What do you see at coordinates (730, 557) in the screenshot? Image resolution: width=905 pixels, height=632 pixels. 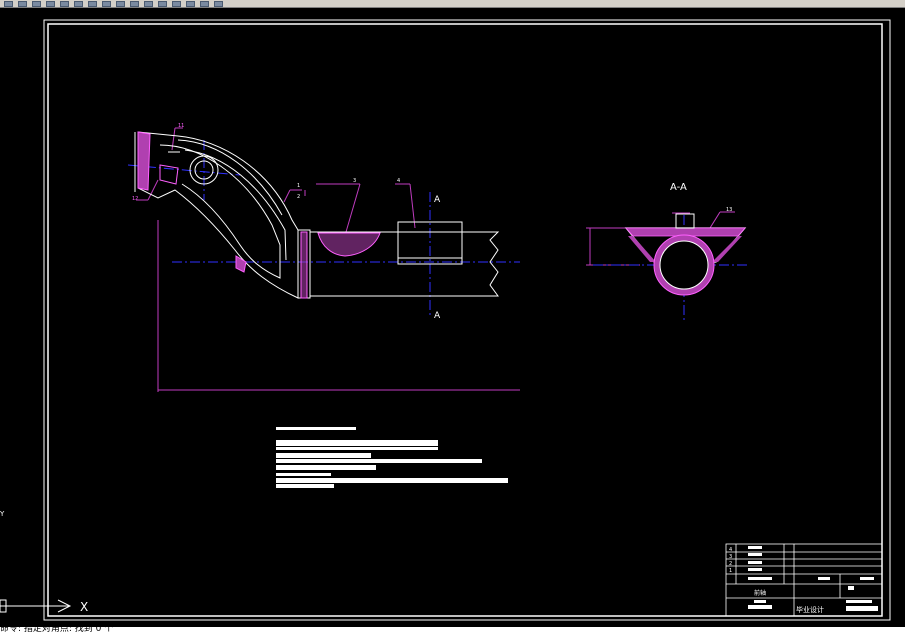 I see `tb-row-label-3: 3` at bounding box center [730, 557].